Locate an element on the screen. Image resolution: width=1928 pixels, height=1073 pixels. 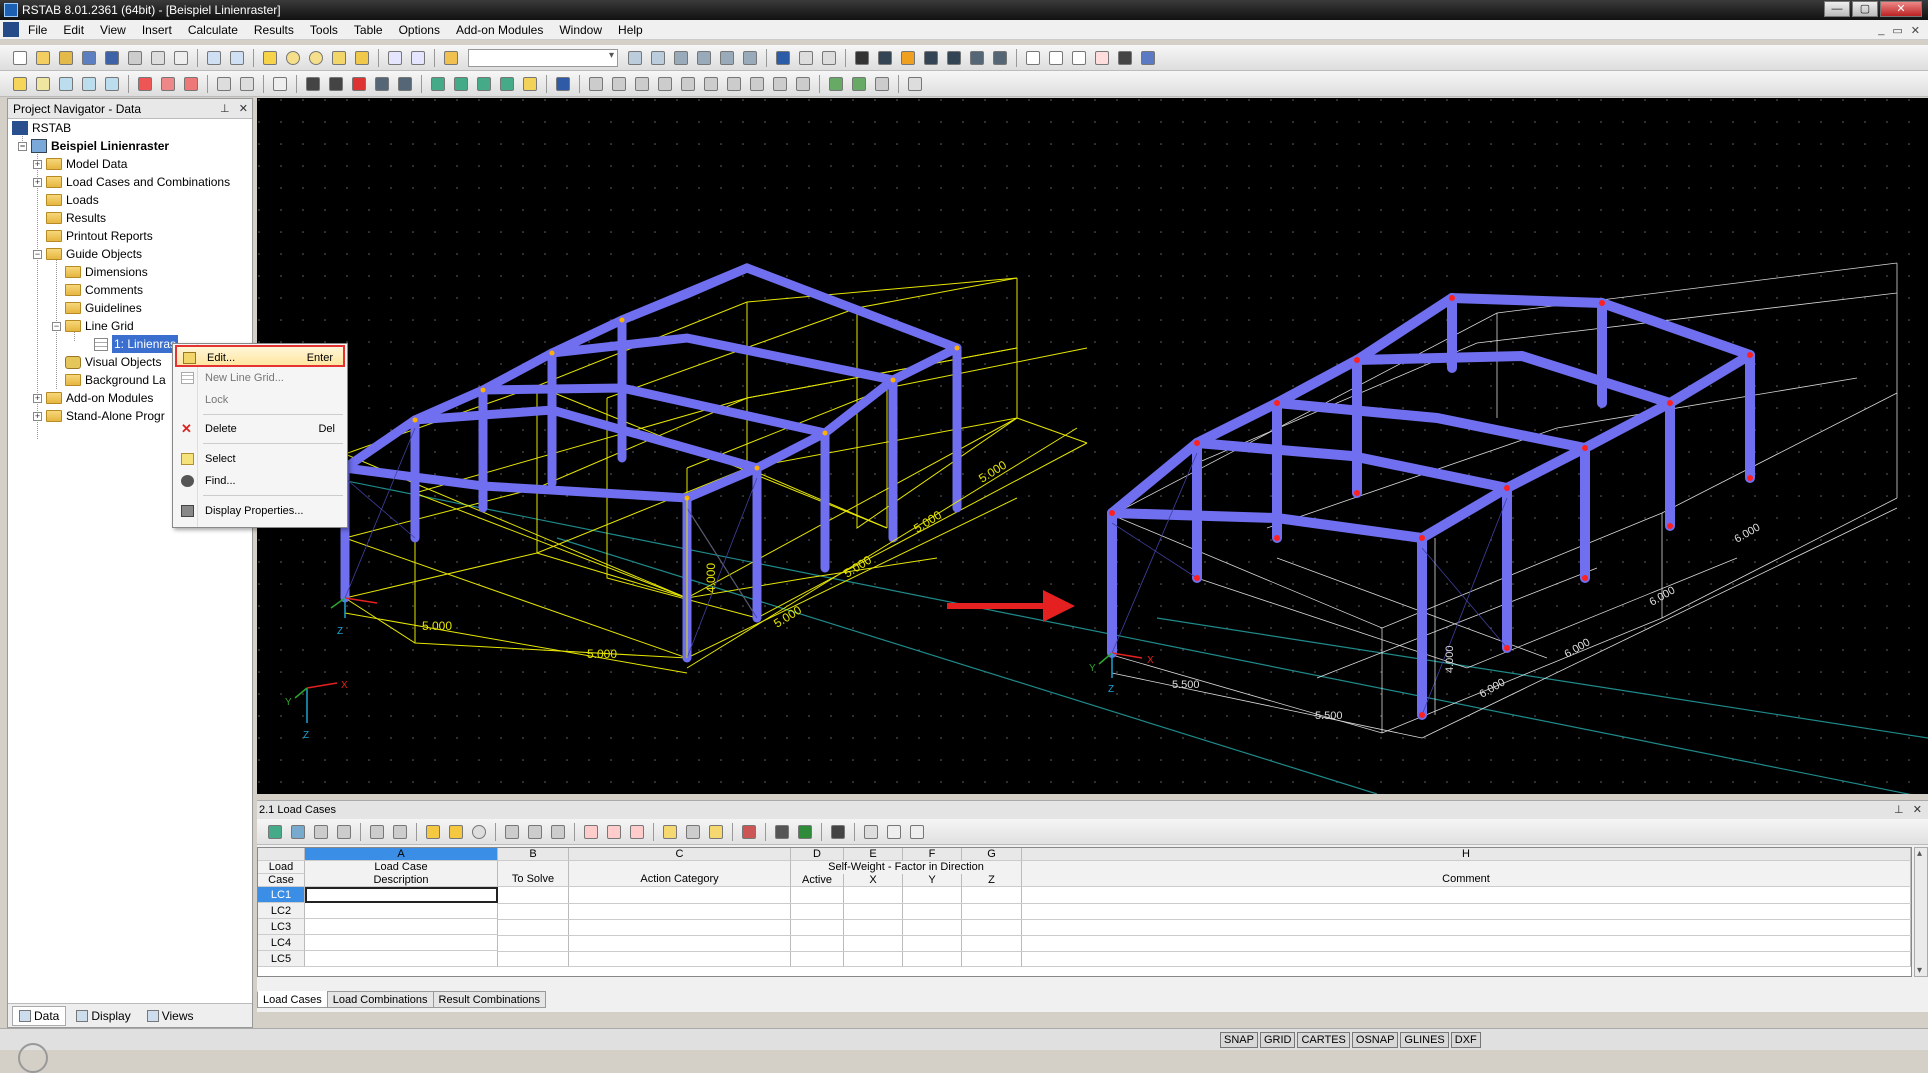
tree-item-comments: Comments is located at coordinates (104, 290).